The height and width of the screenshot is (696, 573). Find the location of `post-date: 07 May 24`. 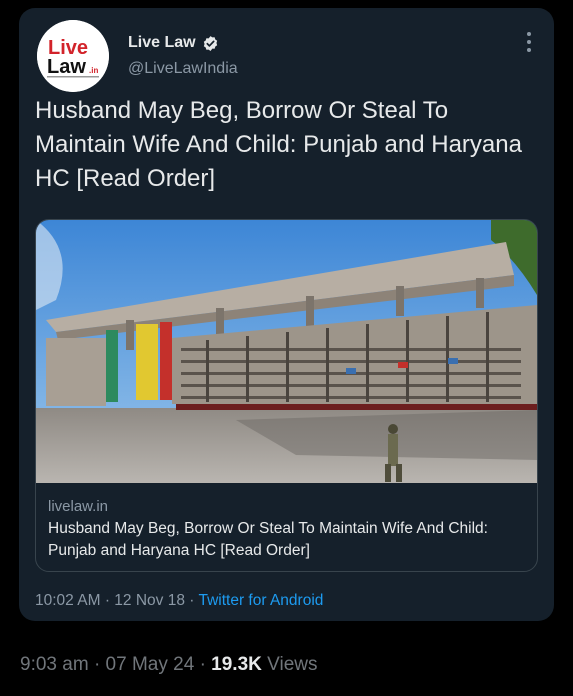

post-date: 07 May 24 is located at coordinates (150, 664).